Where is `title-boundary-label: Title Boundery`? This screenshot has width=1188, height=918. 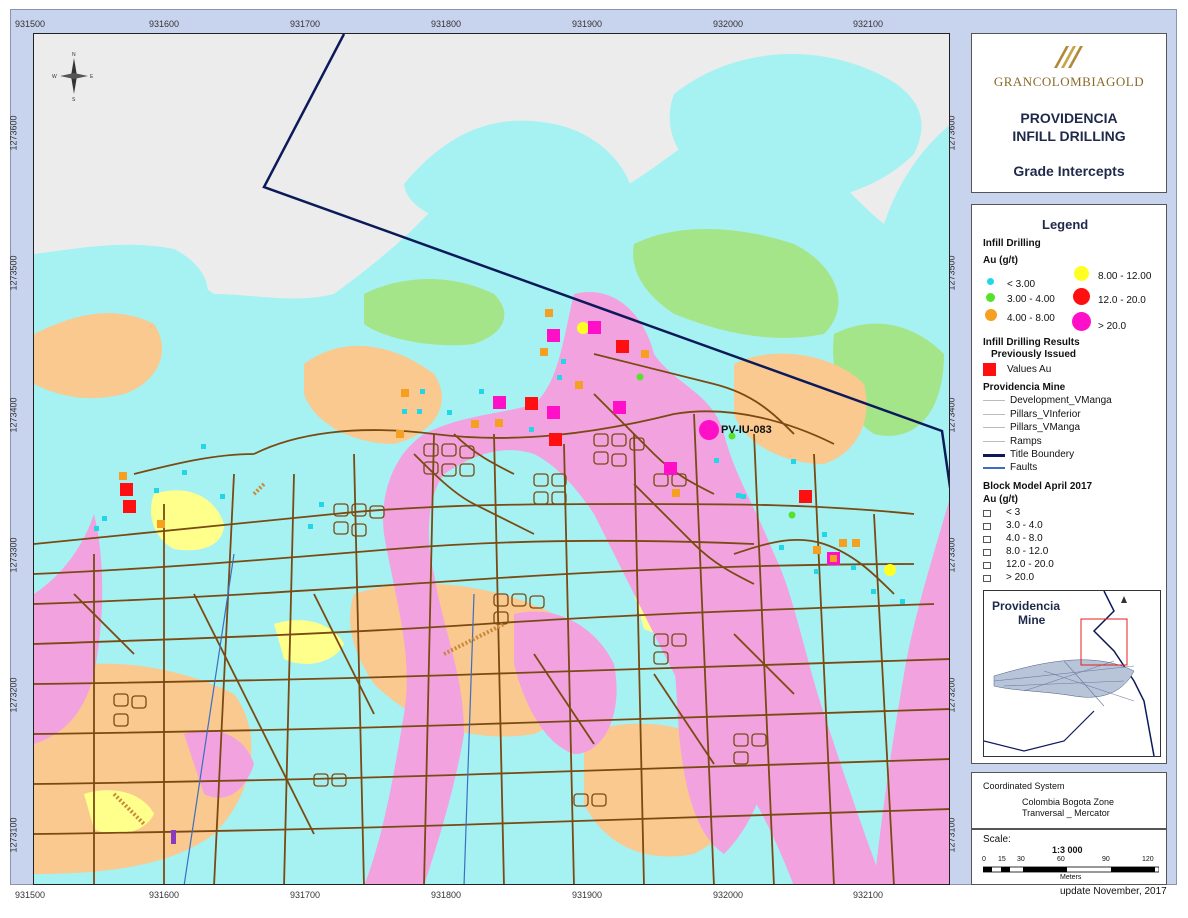
title-boundary-label: Title Boundery is located at coordinates (1042, 454).